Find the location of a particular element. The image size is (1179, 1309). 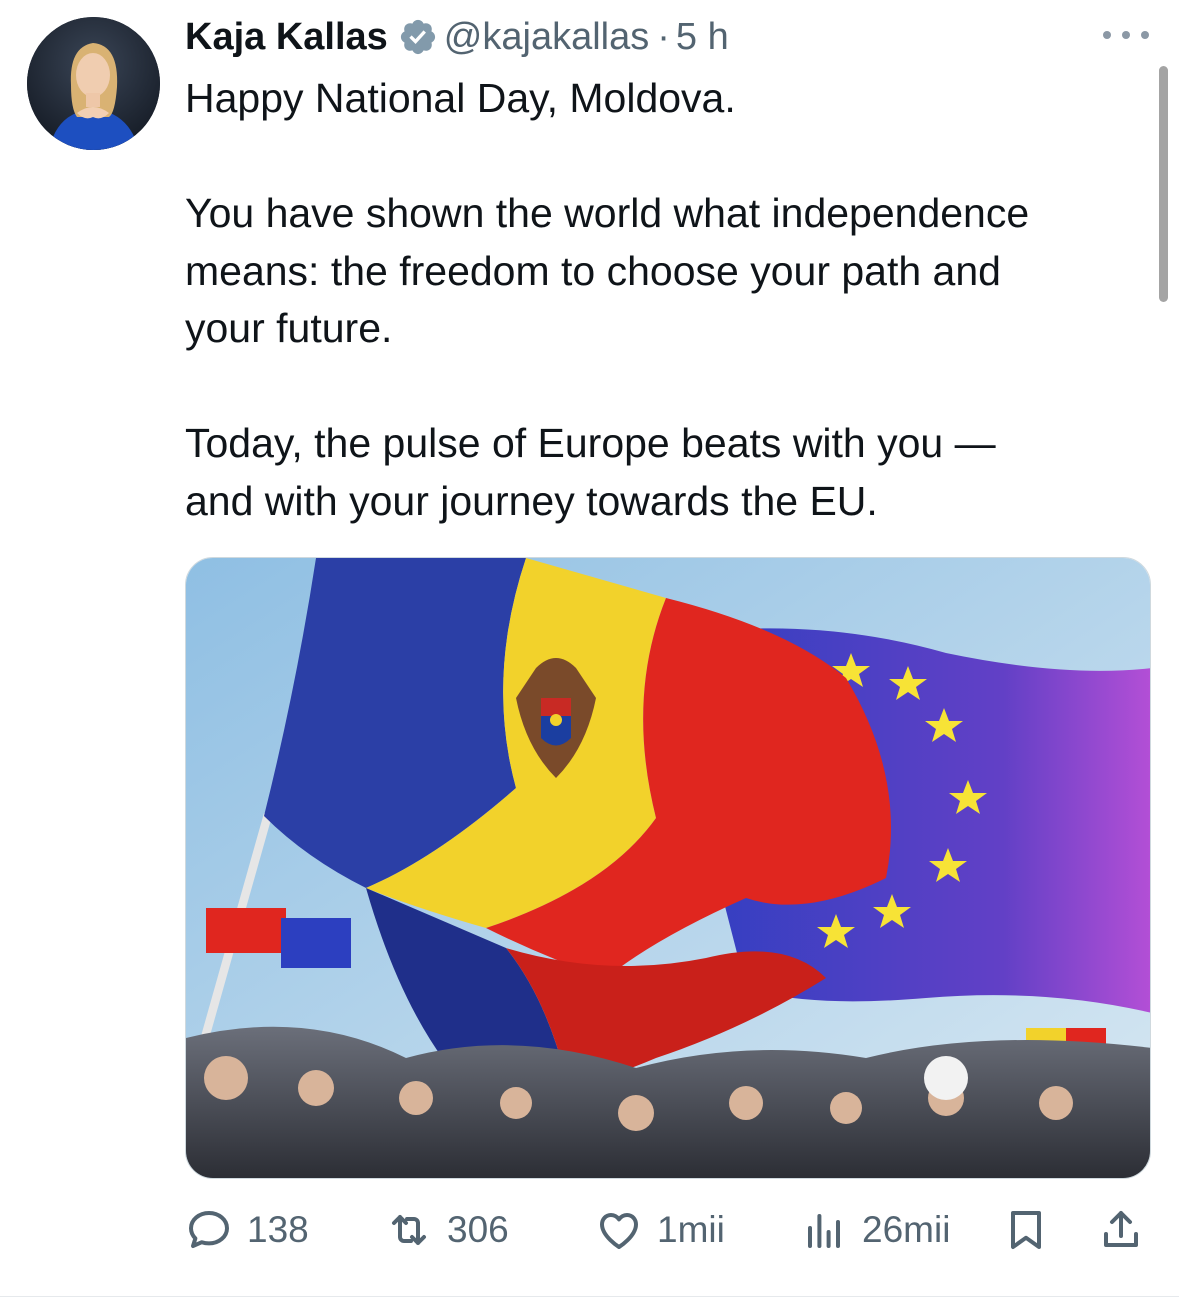

bookmark-button is located at coordinates (1026, 1230).